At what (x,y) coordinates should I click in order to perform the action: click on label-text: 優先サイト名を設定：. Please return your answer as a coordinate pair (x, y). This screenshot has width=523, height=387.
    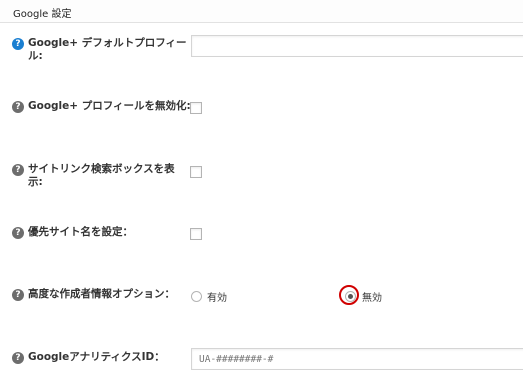
    Looking at the image, I should click on (80, 232).